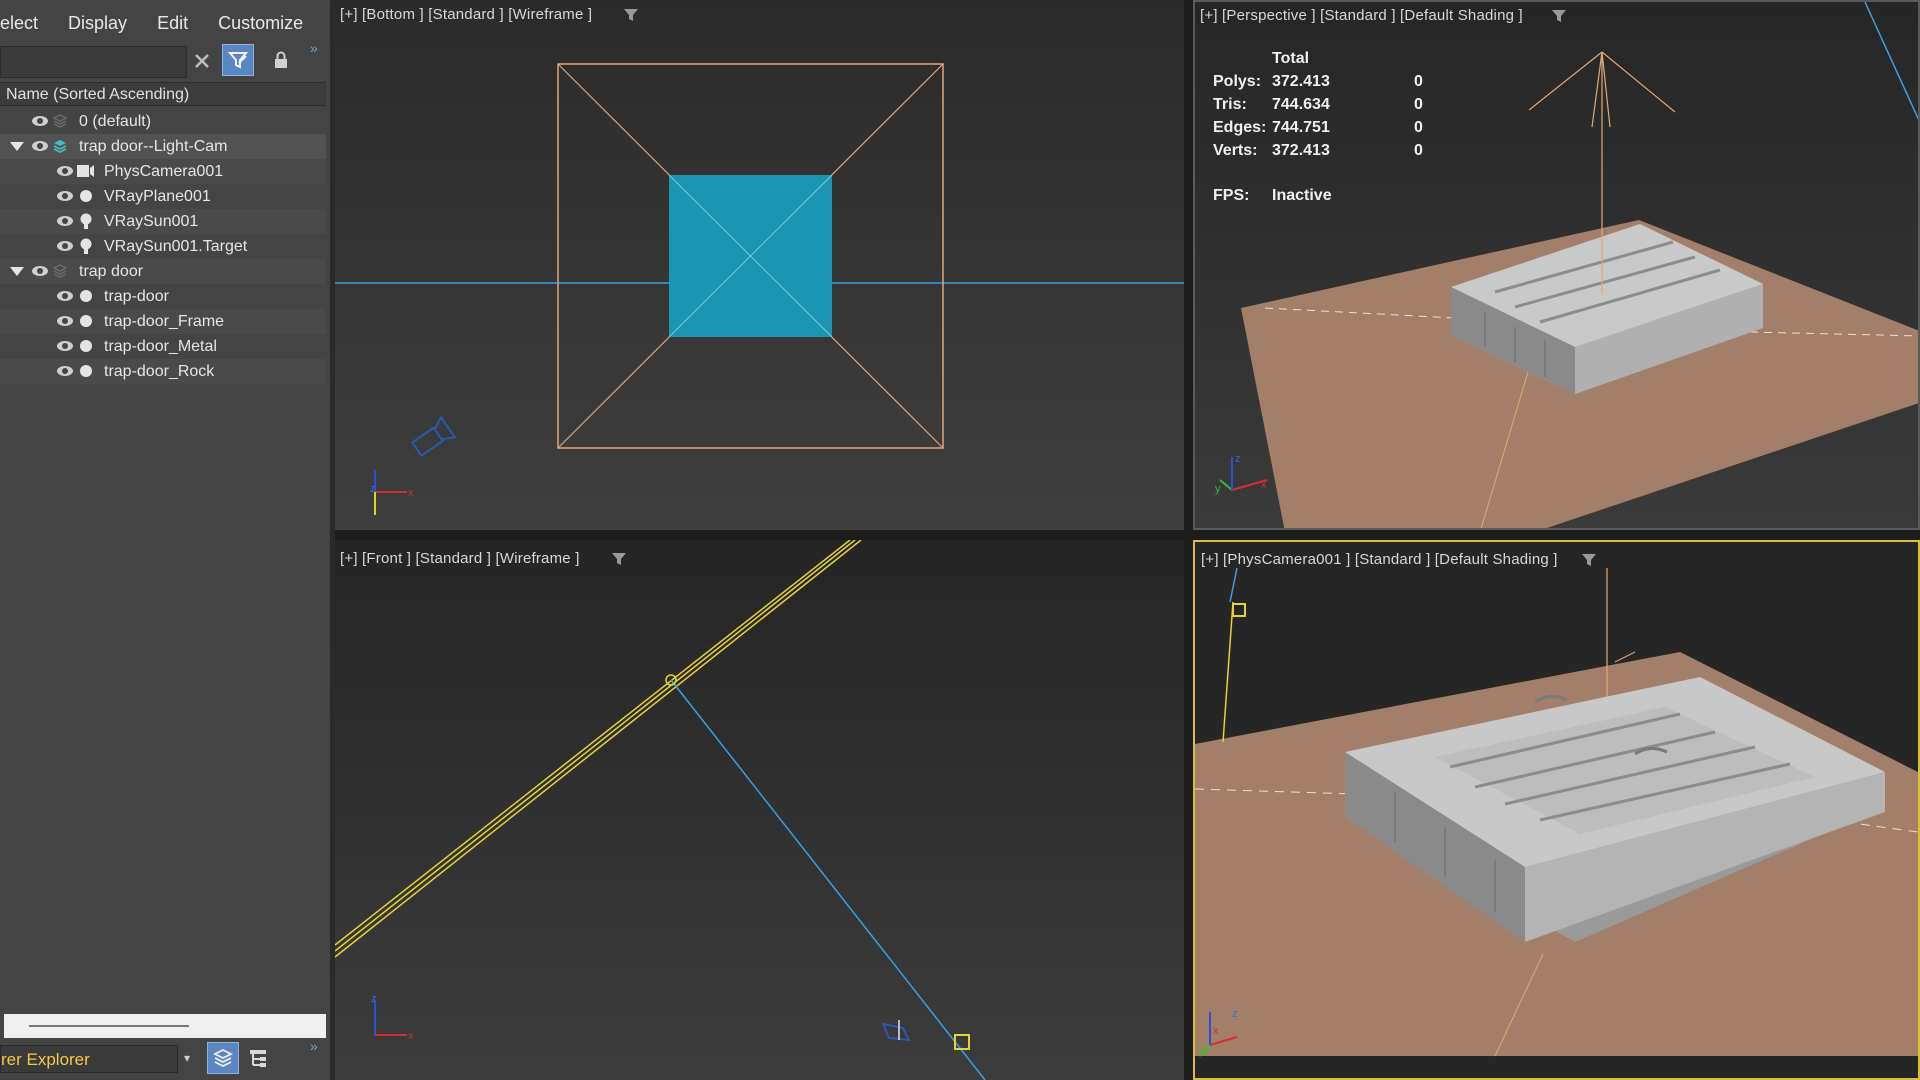  I want to click on viewport-label: [+] [Front ] [Standard ] [Wireframe ], so click(460, 558).